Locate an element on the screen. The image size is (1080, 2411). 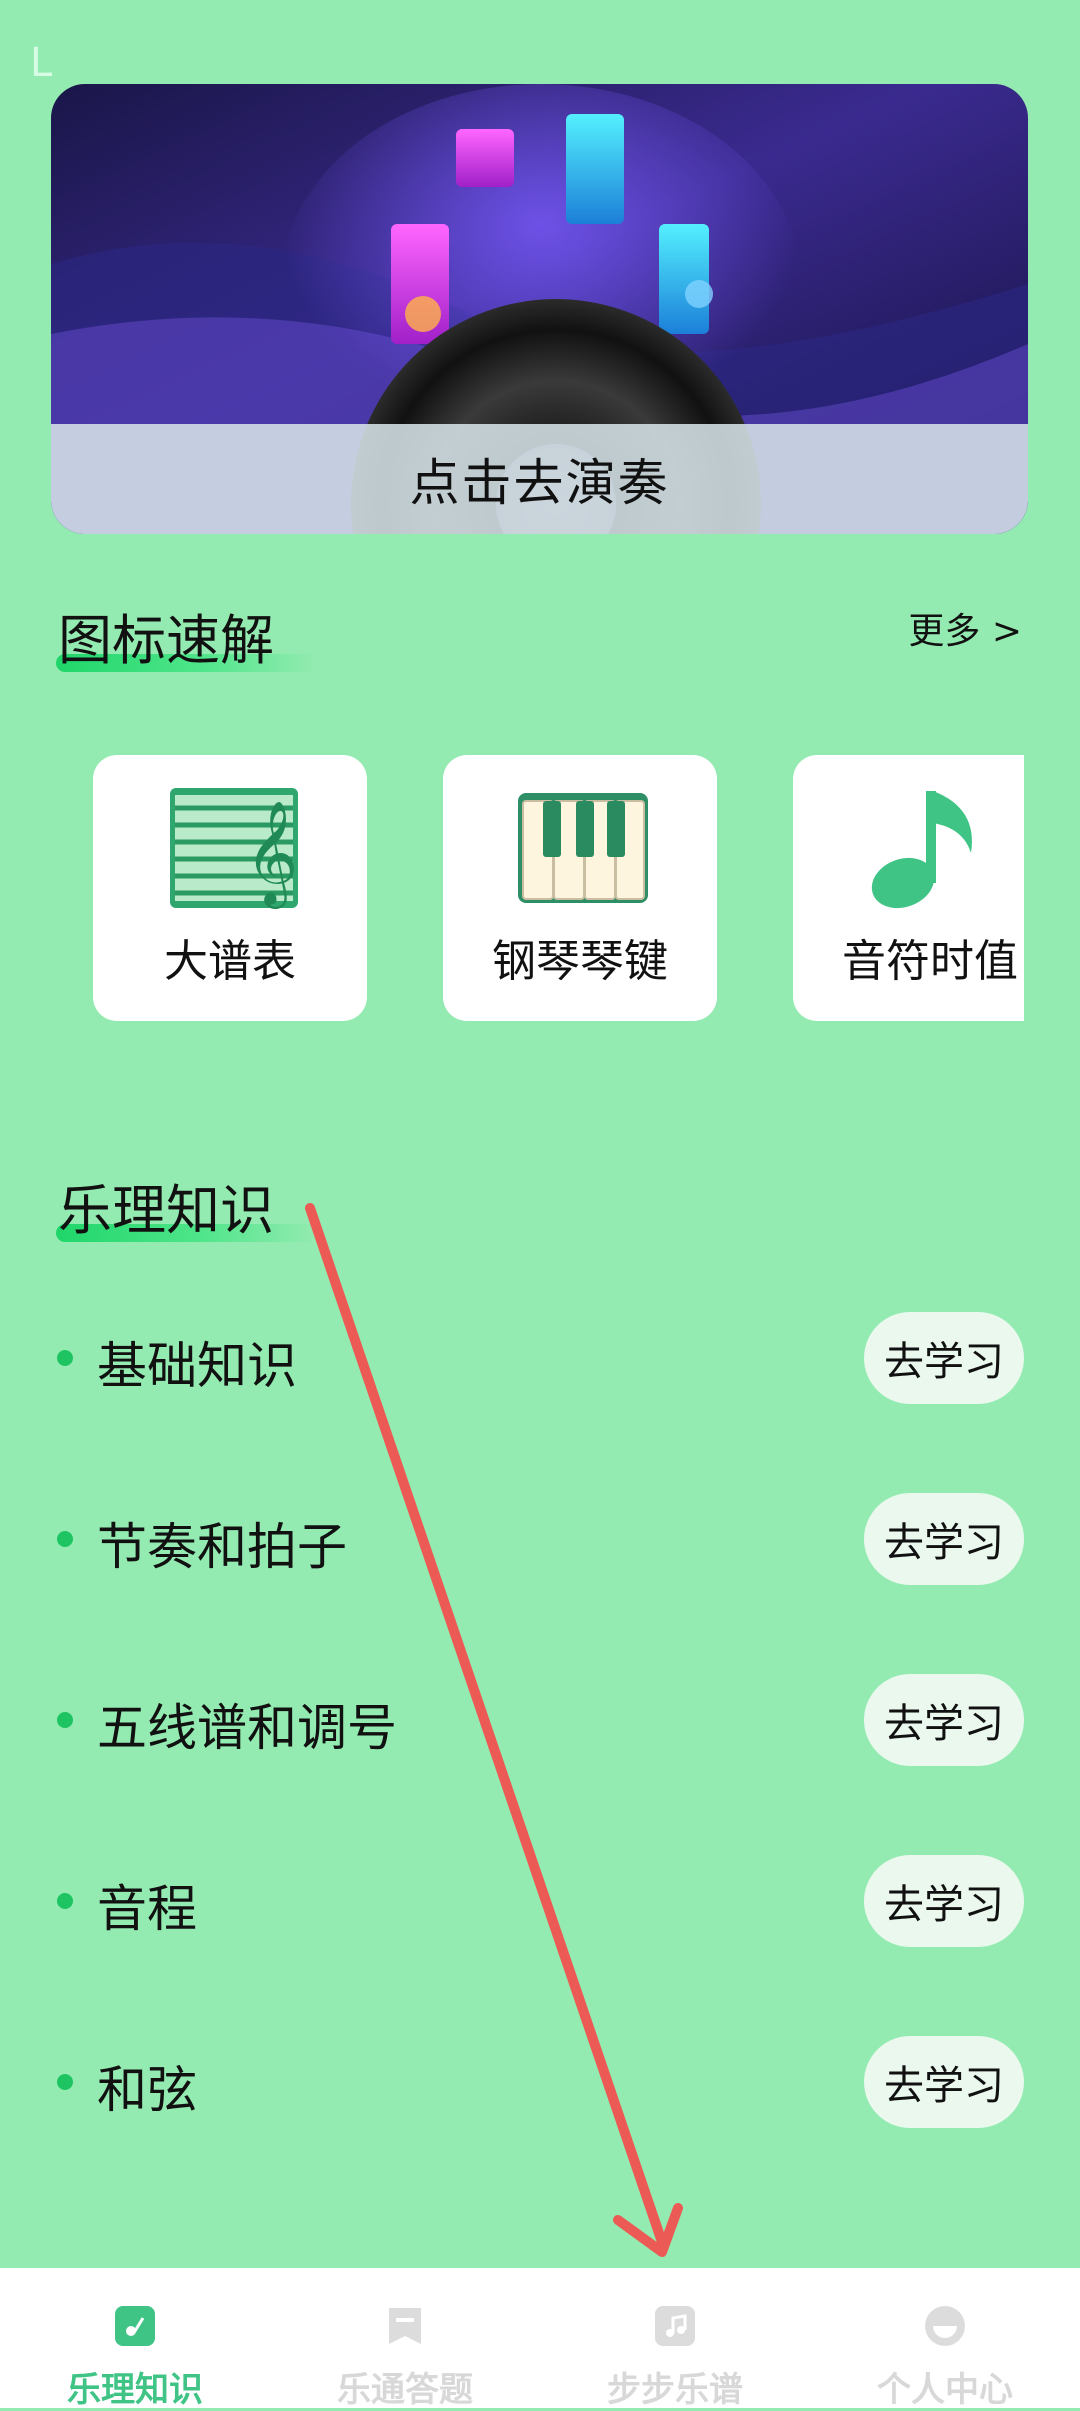
nav-tab-sheet-music: 步步乐谱 is located at coordinates (675, 2339).